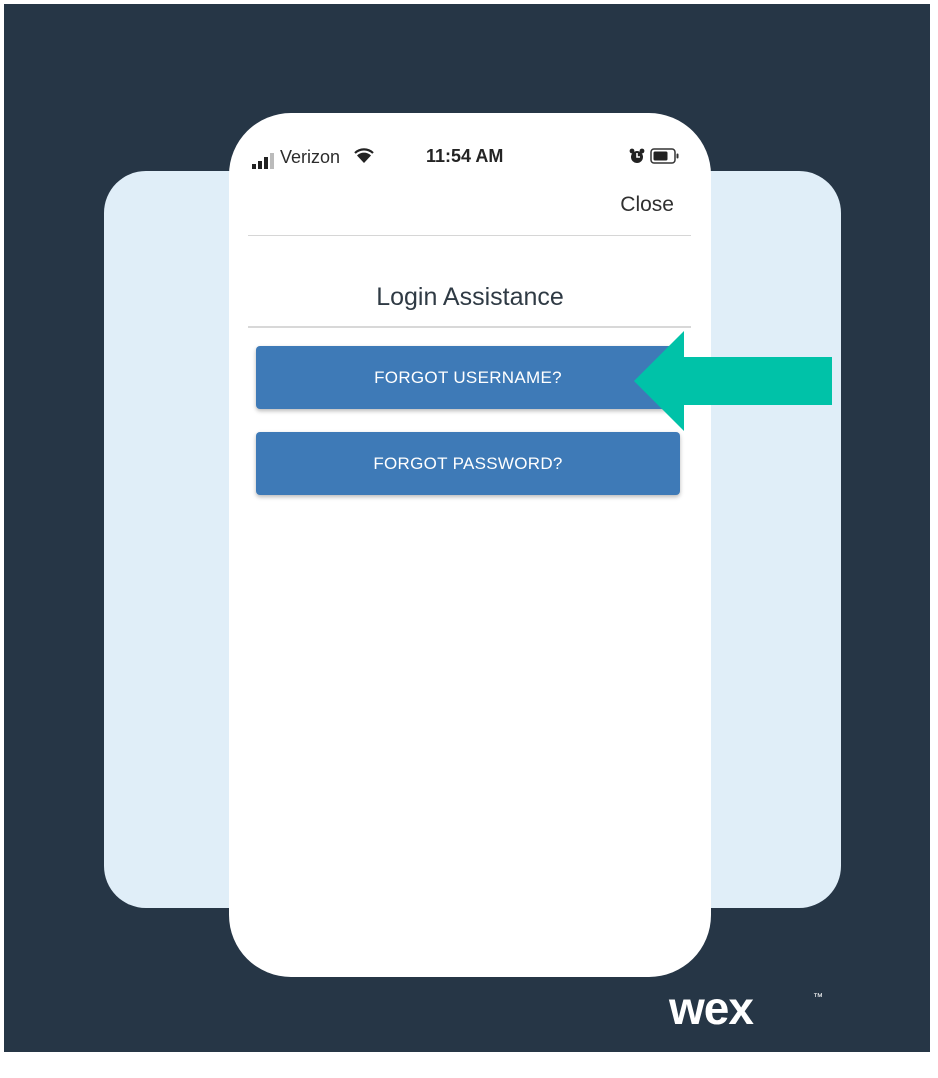 Image resolution: width=938 pixels, height=1078 pixels. What do you see at coordinates (733, 381) in the screenshot?
I see `pointer-arrow-icon` at bounding box center [733, 381].